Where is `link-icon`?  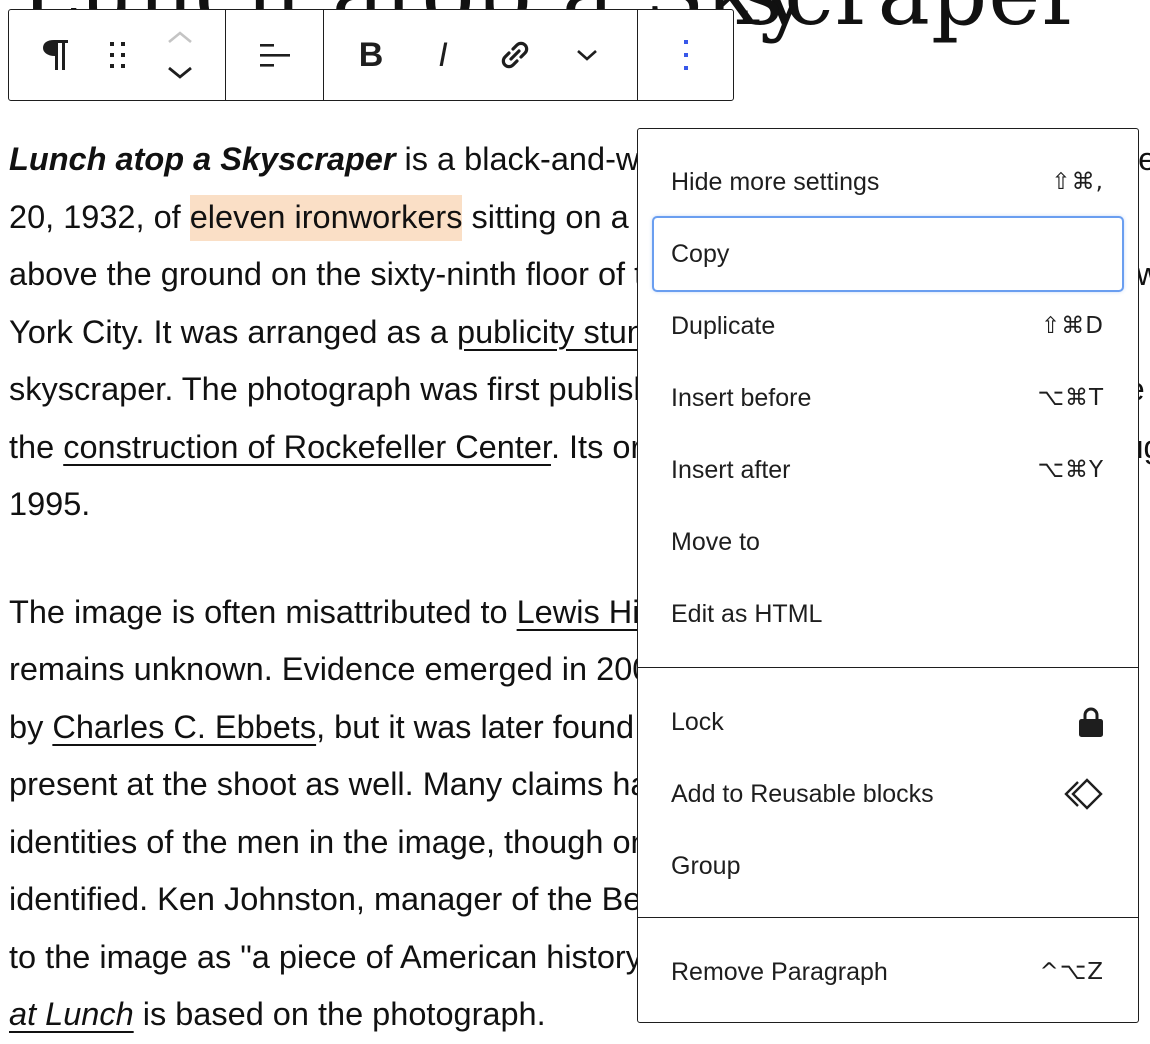 link-icon is located at coordinates (515, 55).